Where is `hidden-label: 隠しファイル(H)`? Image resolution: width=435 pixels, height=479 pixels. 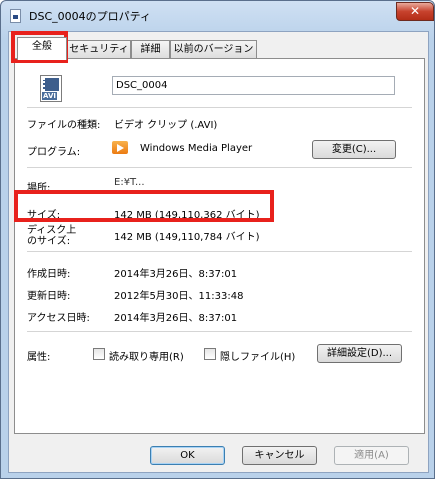 hidden-label: 隠しファイル(H) is located at coordinates (257, 355).